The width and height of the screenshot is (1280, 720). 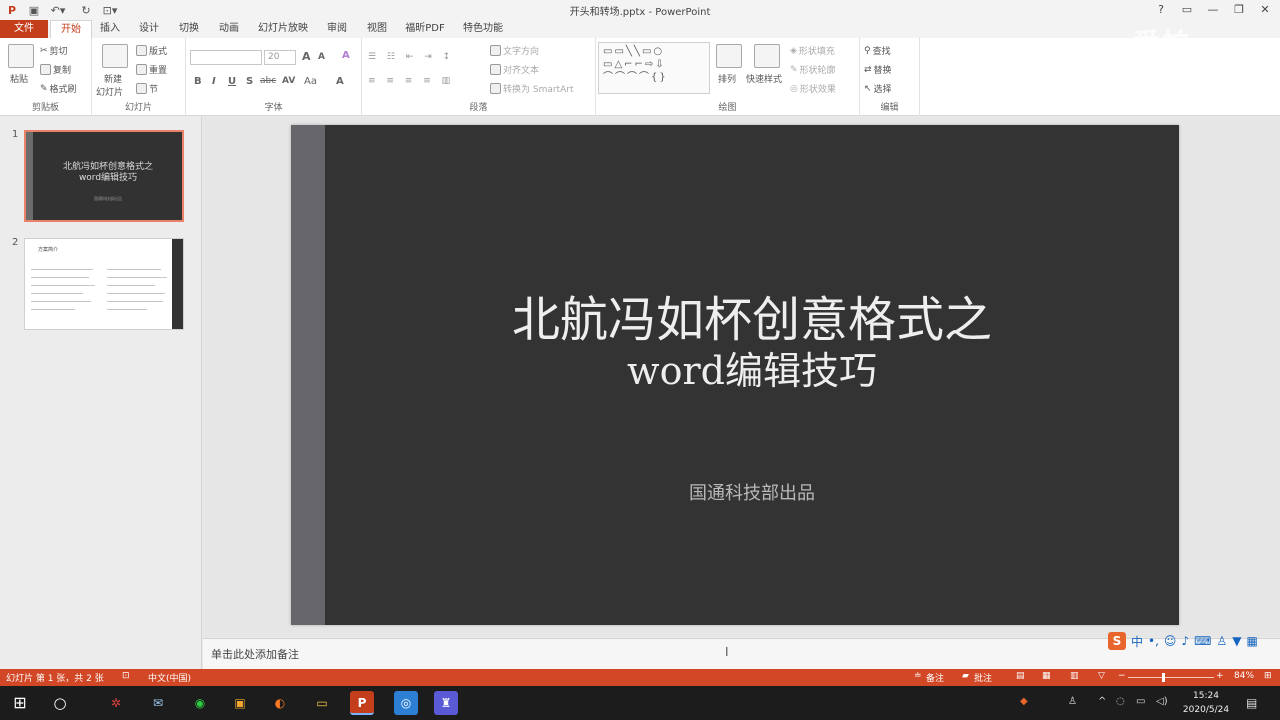 What do you see at coordinates (1236, 641) in the screenshot?
I see `shirt-icon: ▼` at bounding box center [1236, 641].